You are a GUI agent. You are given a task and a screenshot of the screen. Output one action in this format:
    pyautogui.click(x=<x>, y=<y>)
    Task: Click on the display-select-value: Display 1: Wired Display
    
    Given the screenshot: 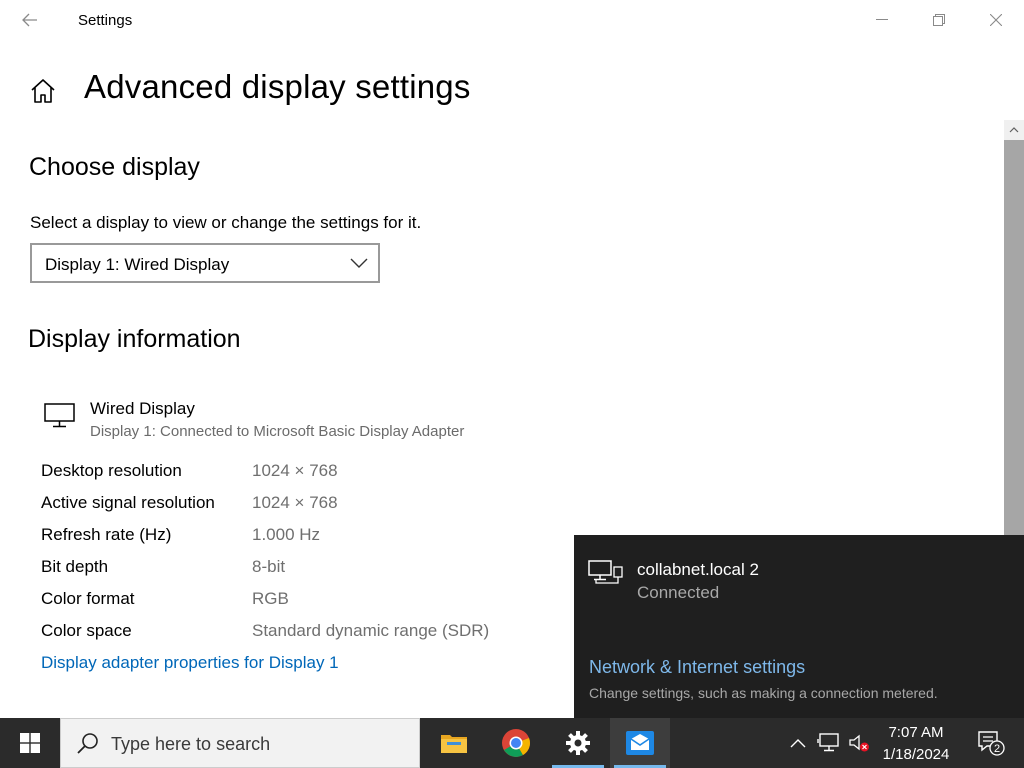 What is the action you would take?
    pyautogui.click(x=137, y=264)
    